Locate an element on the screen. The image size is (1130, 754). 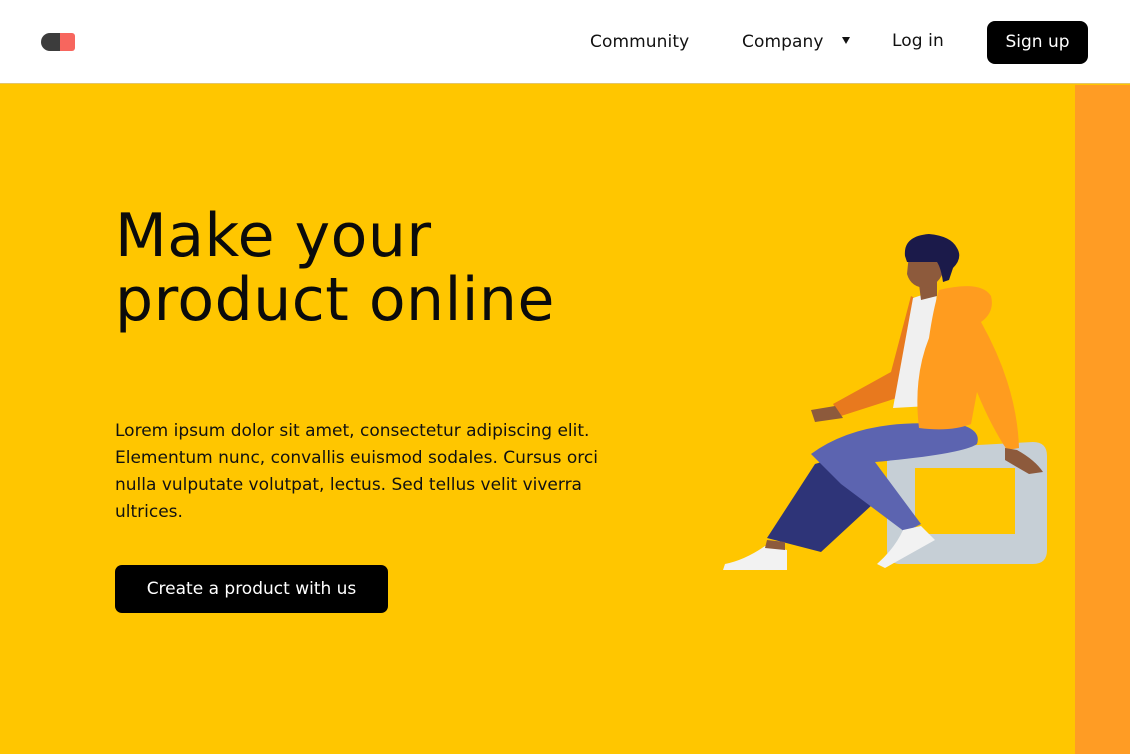
nav-link-community: Community is located at coordinates (639, 42).